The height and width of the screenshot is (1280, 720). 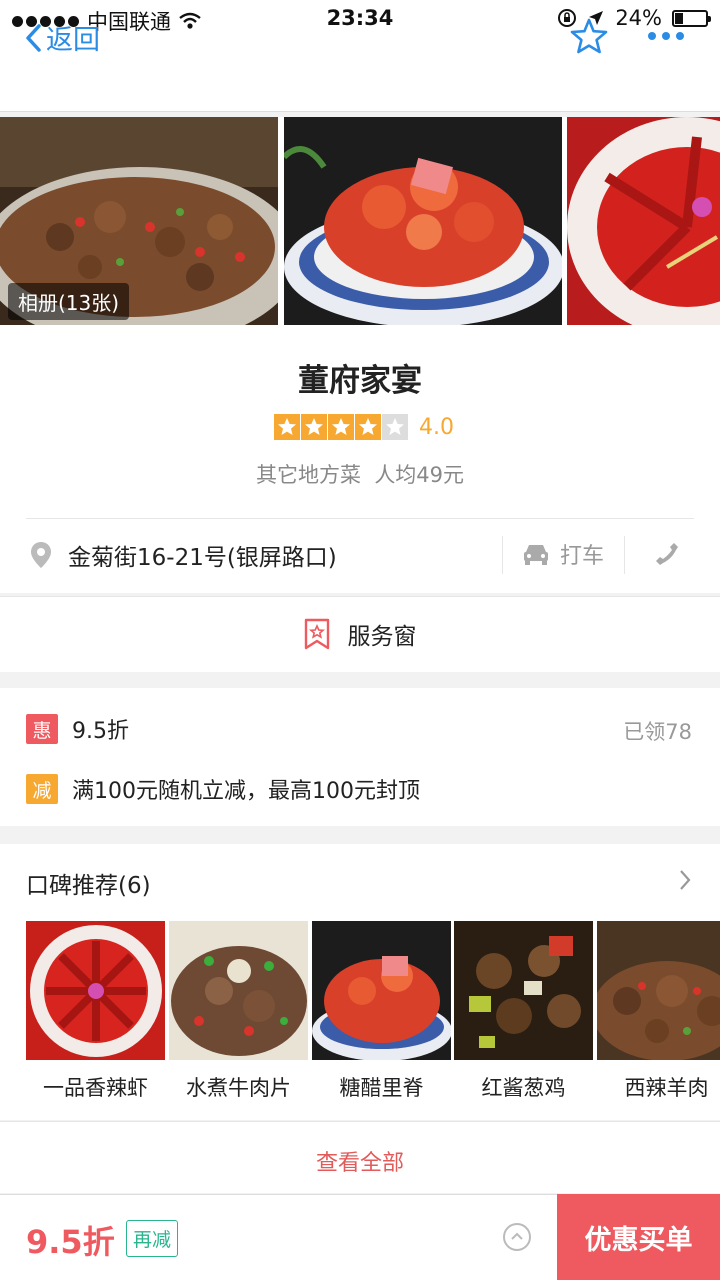 I want to click on promotions-card, so click(x=360, y=757).